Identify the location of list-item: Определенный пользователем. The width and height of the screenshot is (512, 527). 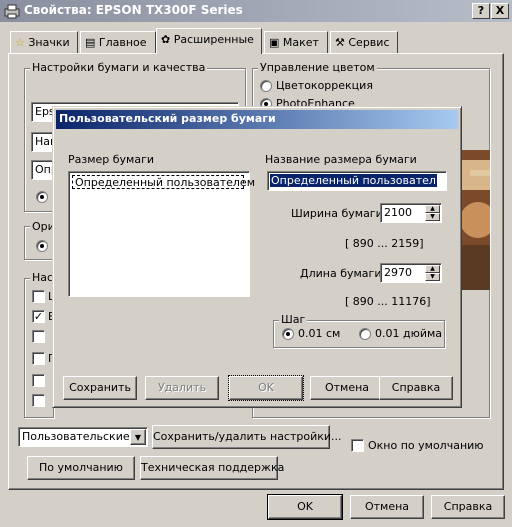
(163, 182).